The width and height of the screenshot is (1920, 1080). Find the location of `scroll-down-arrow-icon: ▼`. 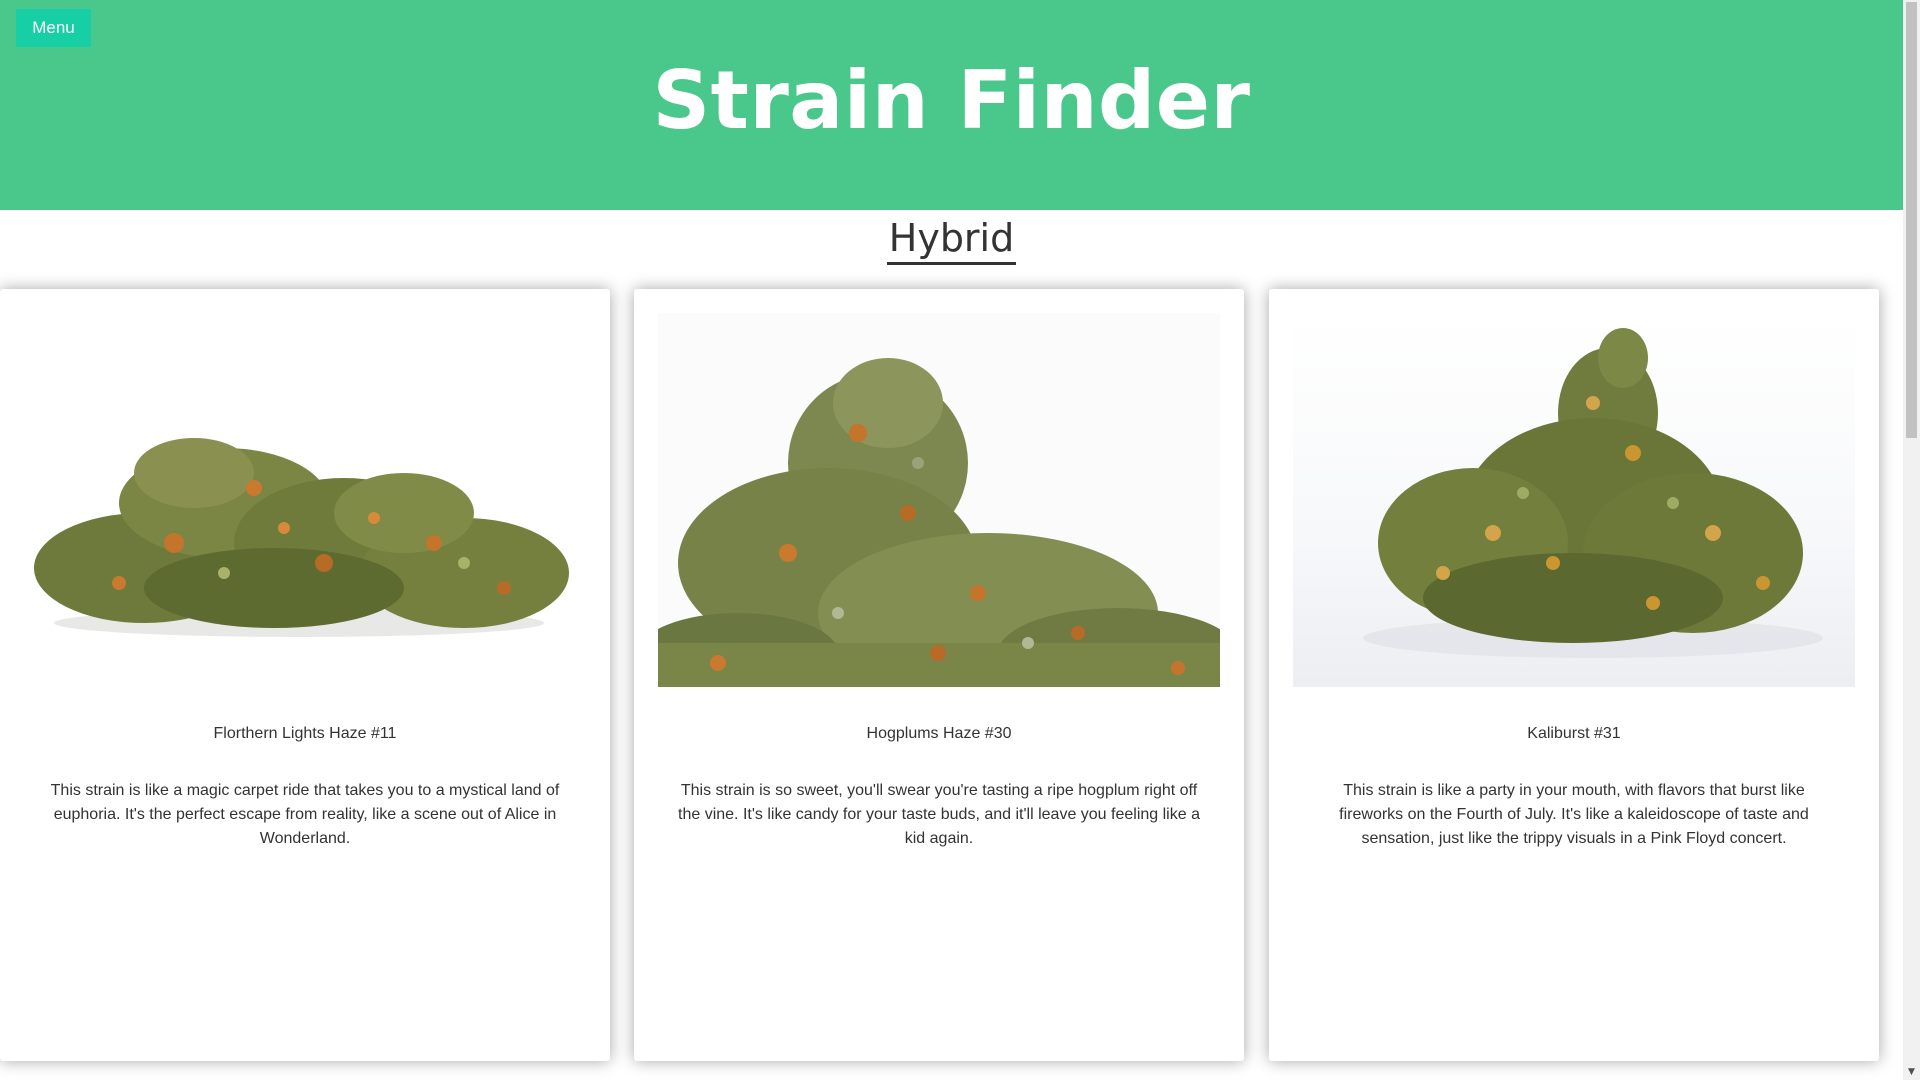

scroll-down-arrow-icon: ▼ is located at coordinates (1911, 1071).